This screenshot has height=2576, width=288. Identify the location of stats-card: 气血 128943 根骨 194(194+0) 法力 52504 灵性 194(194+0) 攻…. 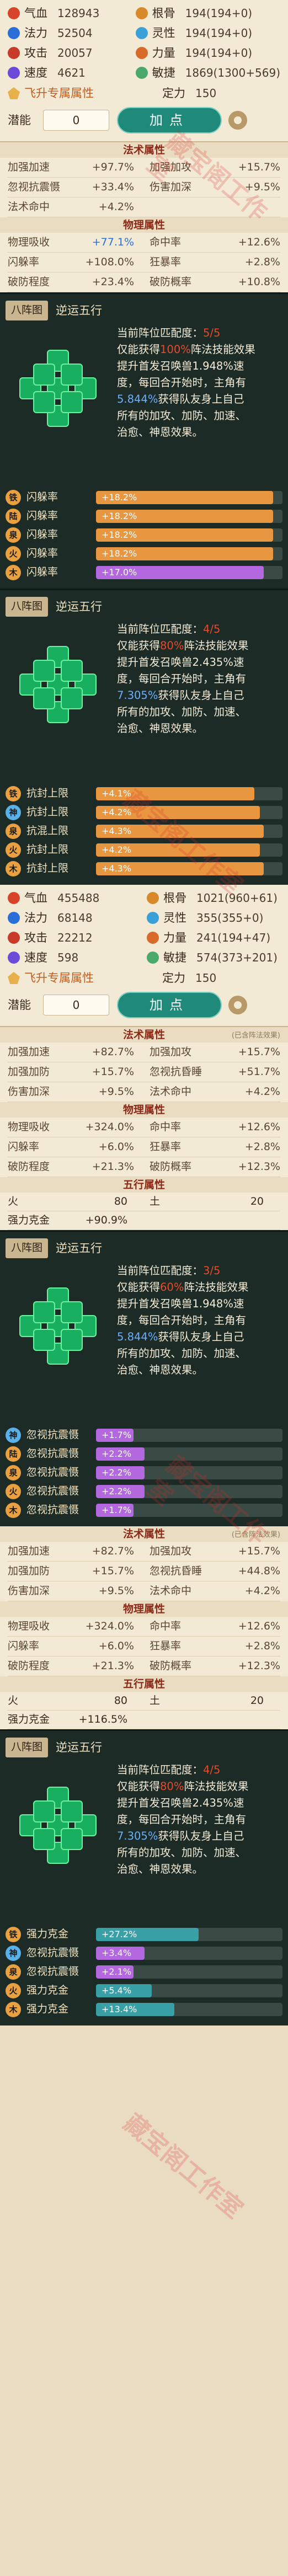
(144, 71).